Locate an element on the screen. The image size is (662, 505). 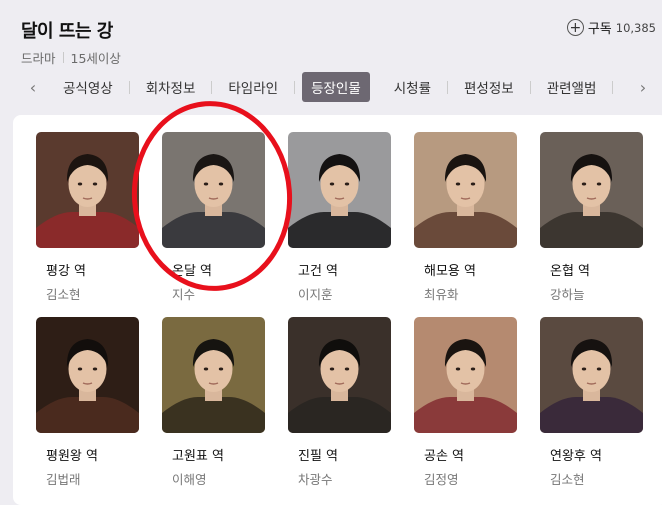
cast-card: 공손 역김정영 is located at coordinates (465, 402).